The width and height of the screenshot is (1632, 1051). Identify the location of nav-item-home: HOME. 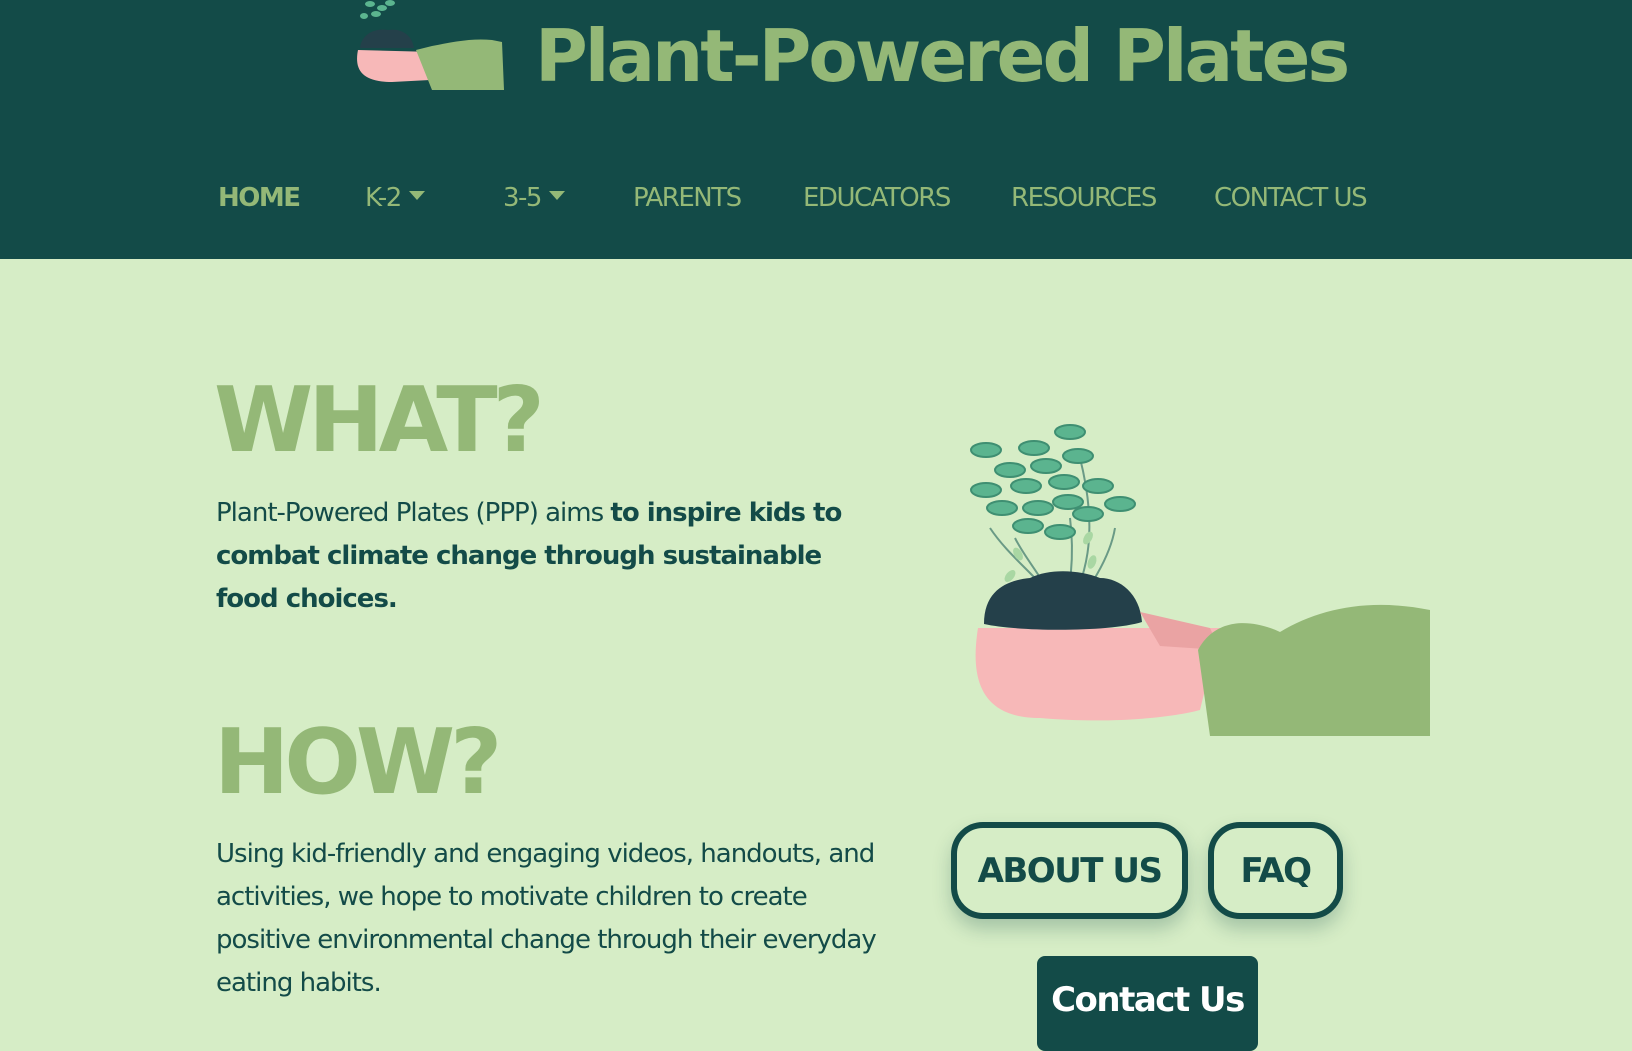
(259, 198).